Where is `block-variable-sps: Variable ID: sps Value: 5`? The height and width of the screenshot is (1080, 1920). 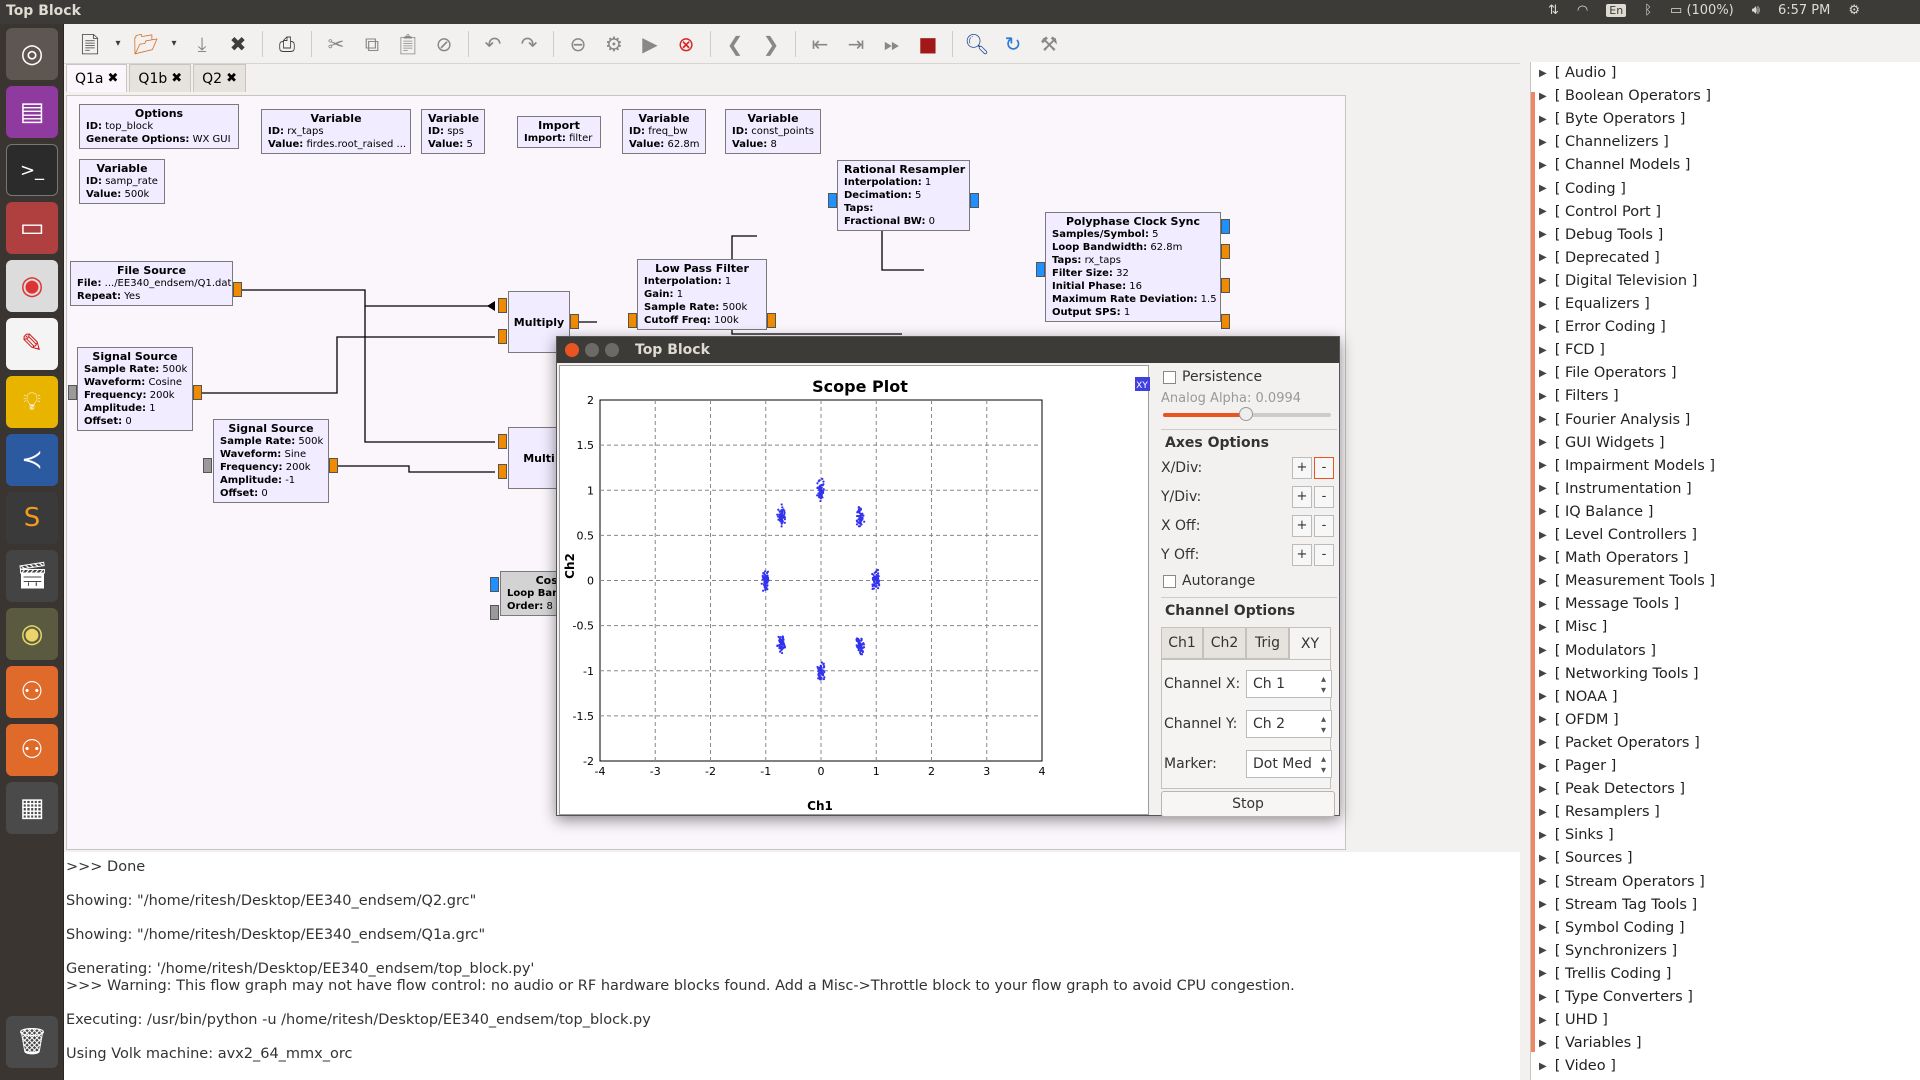 block-variable-sps: Variable ID: sps Value: 5 is located at coordinates (453, 131).